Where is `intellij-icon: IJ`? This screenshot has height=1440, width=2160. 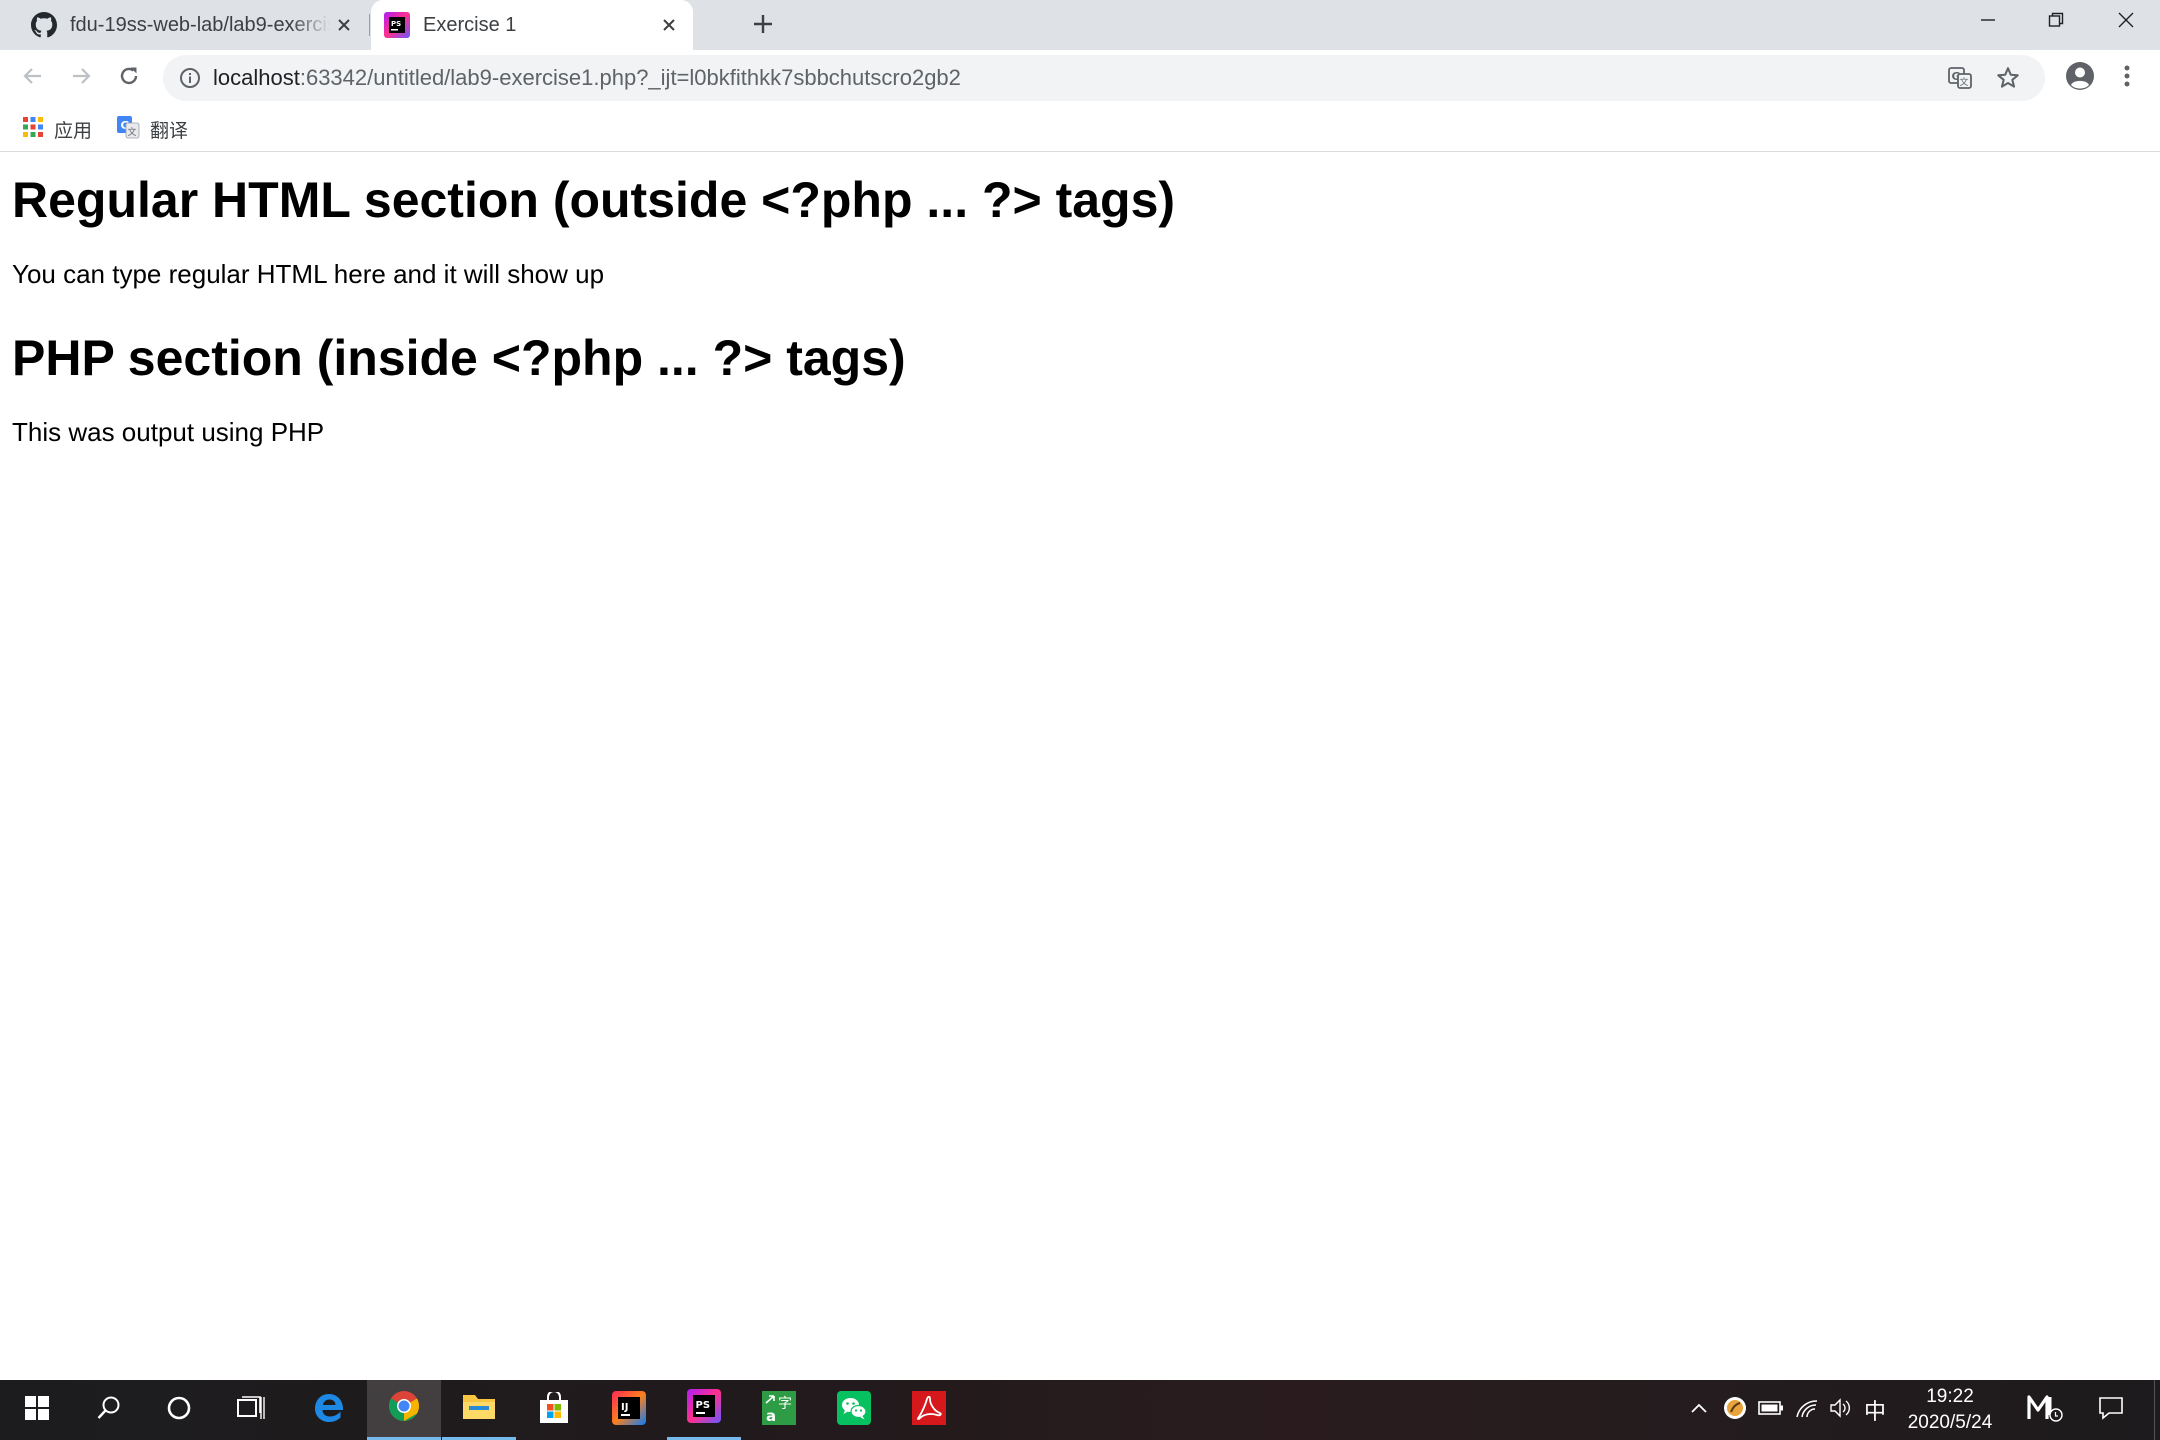
intellij-icon: IJ is located at coordinates (629, 1410).